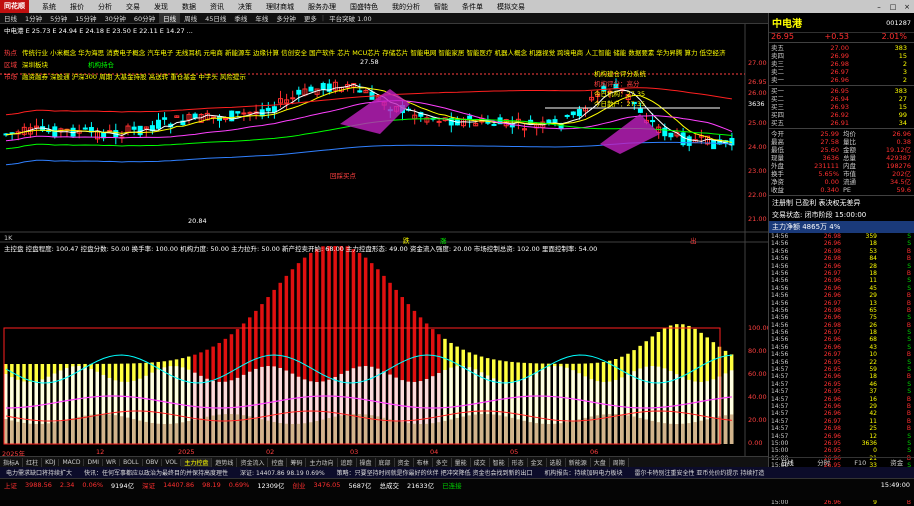 The height and width of the screenshot is (506, 914). I want to click on period-tab: 15分钟, so click(85, 18).